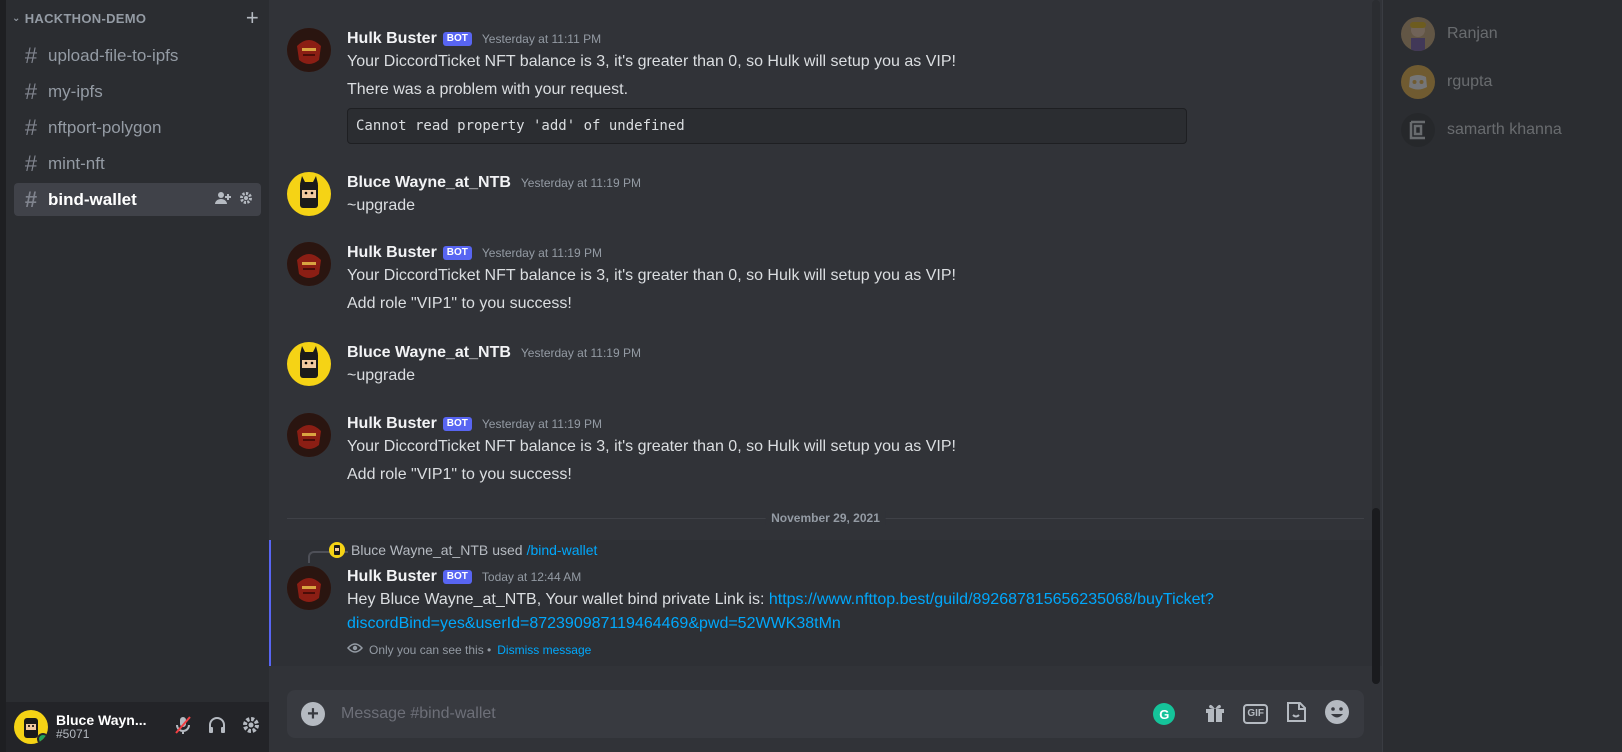 This screenshot has width=1622, height=752. What do you see at coordinates (75, 91) in the screenshot?
I see `channel-label: my-ipfs` at bounding box center [75, 91].